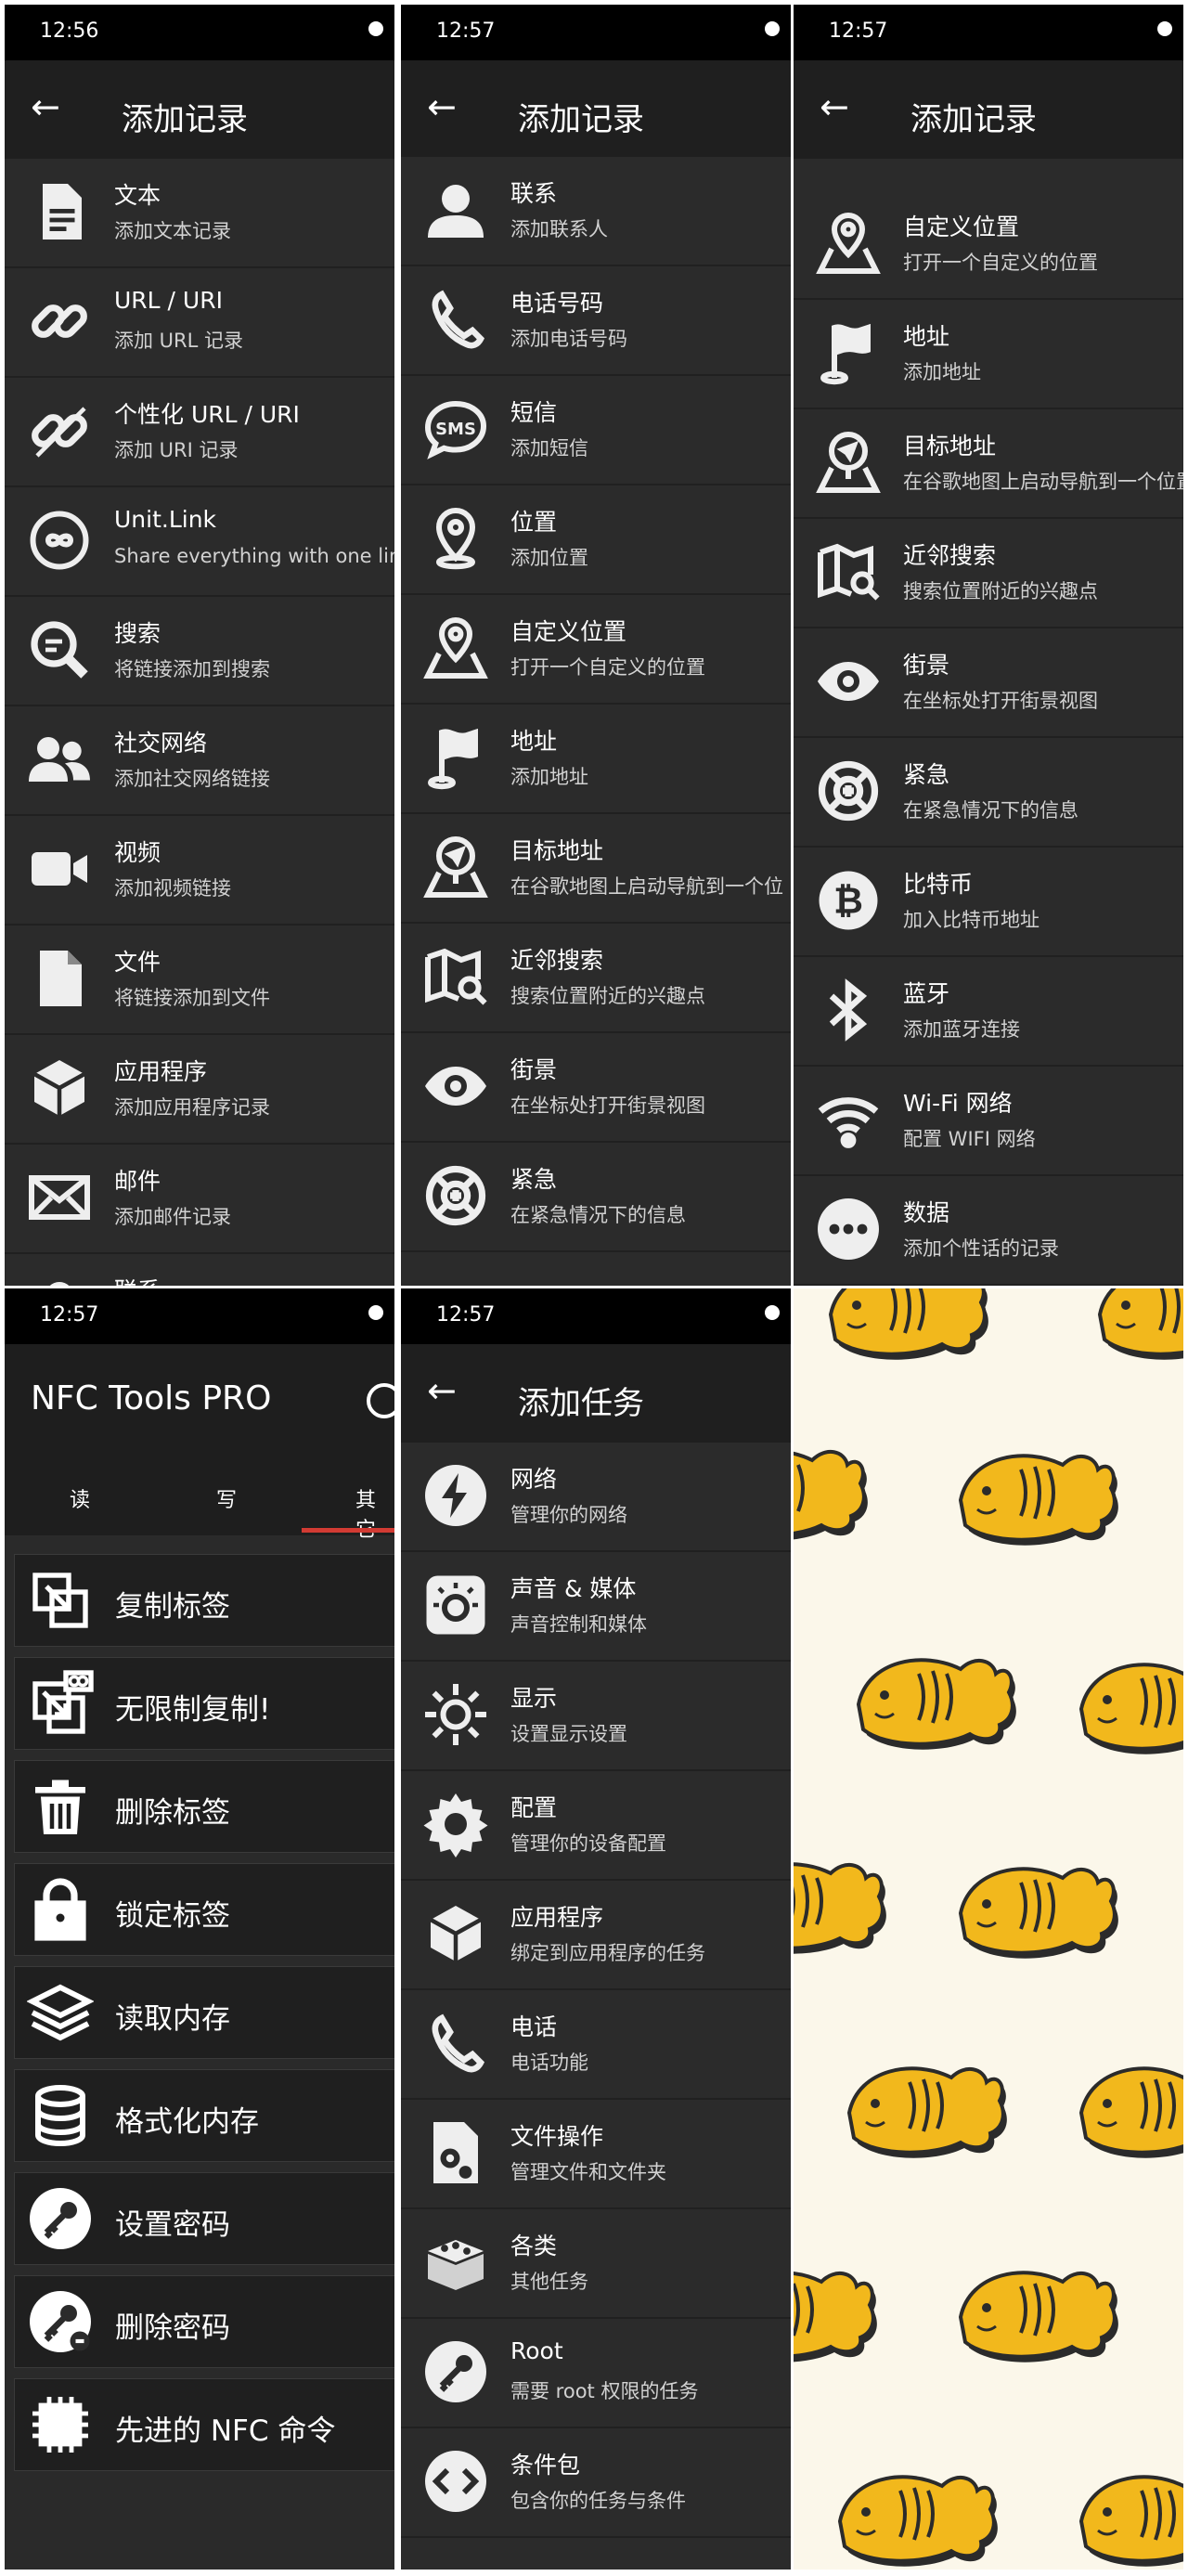  I want to click on item-title: 文件, so click(137, 962).